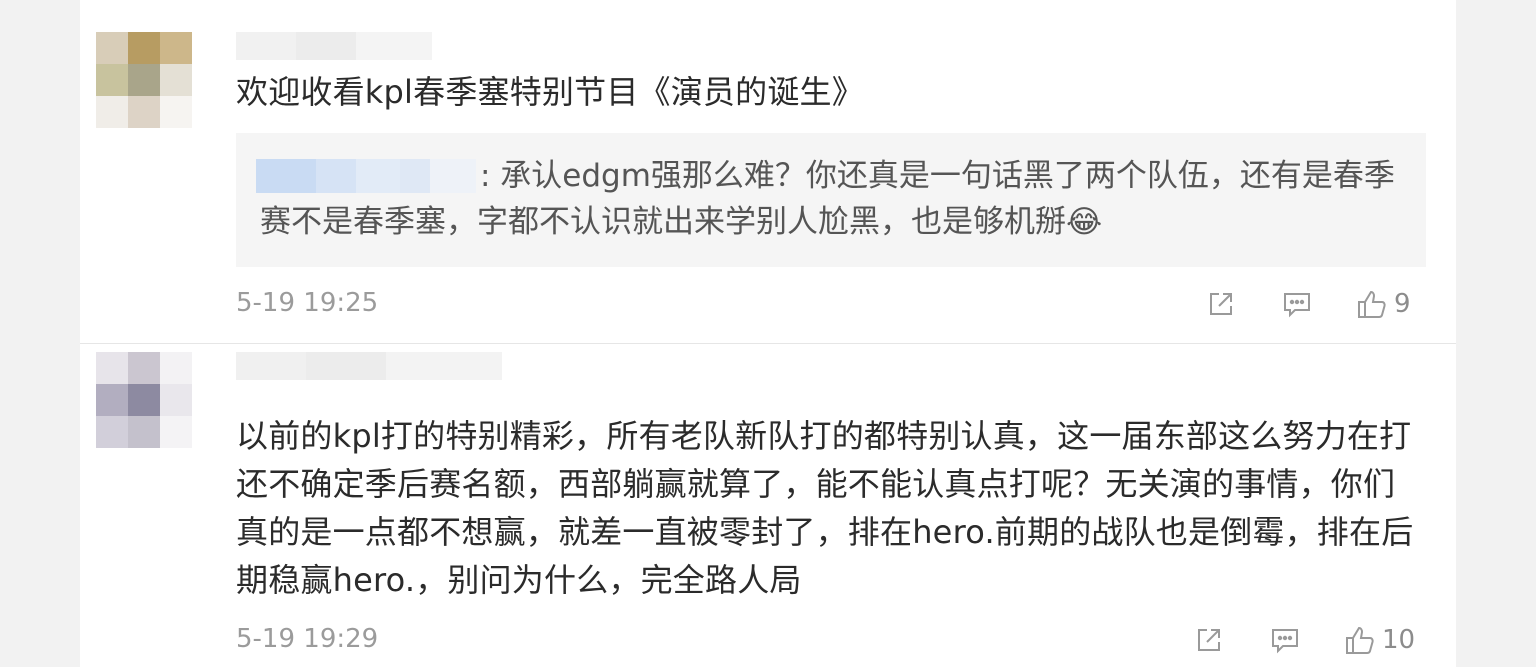  What do you see at coordinates (768, 343) in the screenshot?
I see `divider` at bounding box center [768, 343].